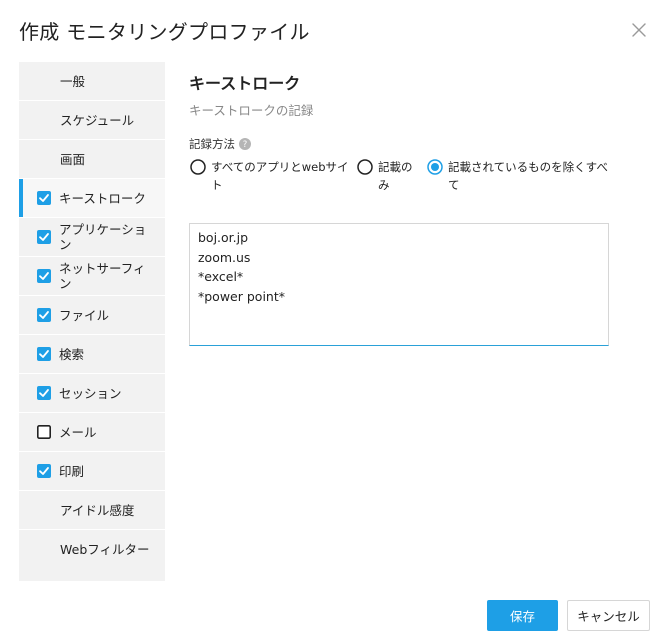 The width and height of the screenshot is (670, 644). What do you see at coordinates (73, 81) in the screenshot?
I see `sidebar-item-label: 一般` at bounding box center [73, 81].